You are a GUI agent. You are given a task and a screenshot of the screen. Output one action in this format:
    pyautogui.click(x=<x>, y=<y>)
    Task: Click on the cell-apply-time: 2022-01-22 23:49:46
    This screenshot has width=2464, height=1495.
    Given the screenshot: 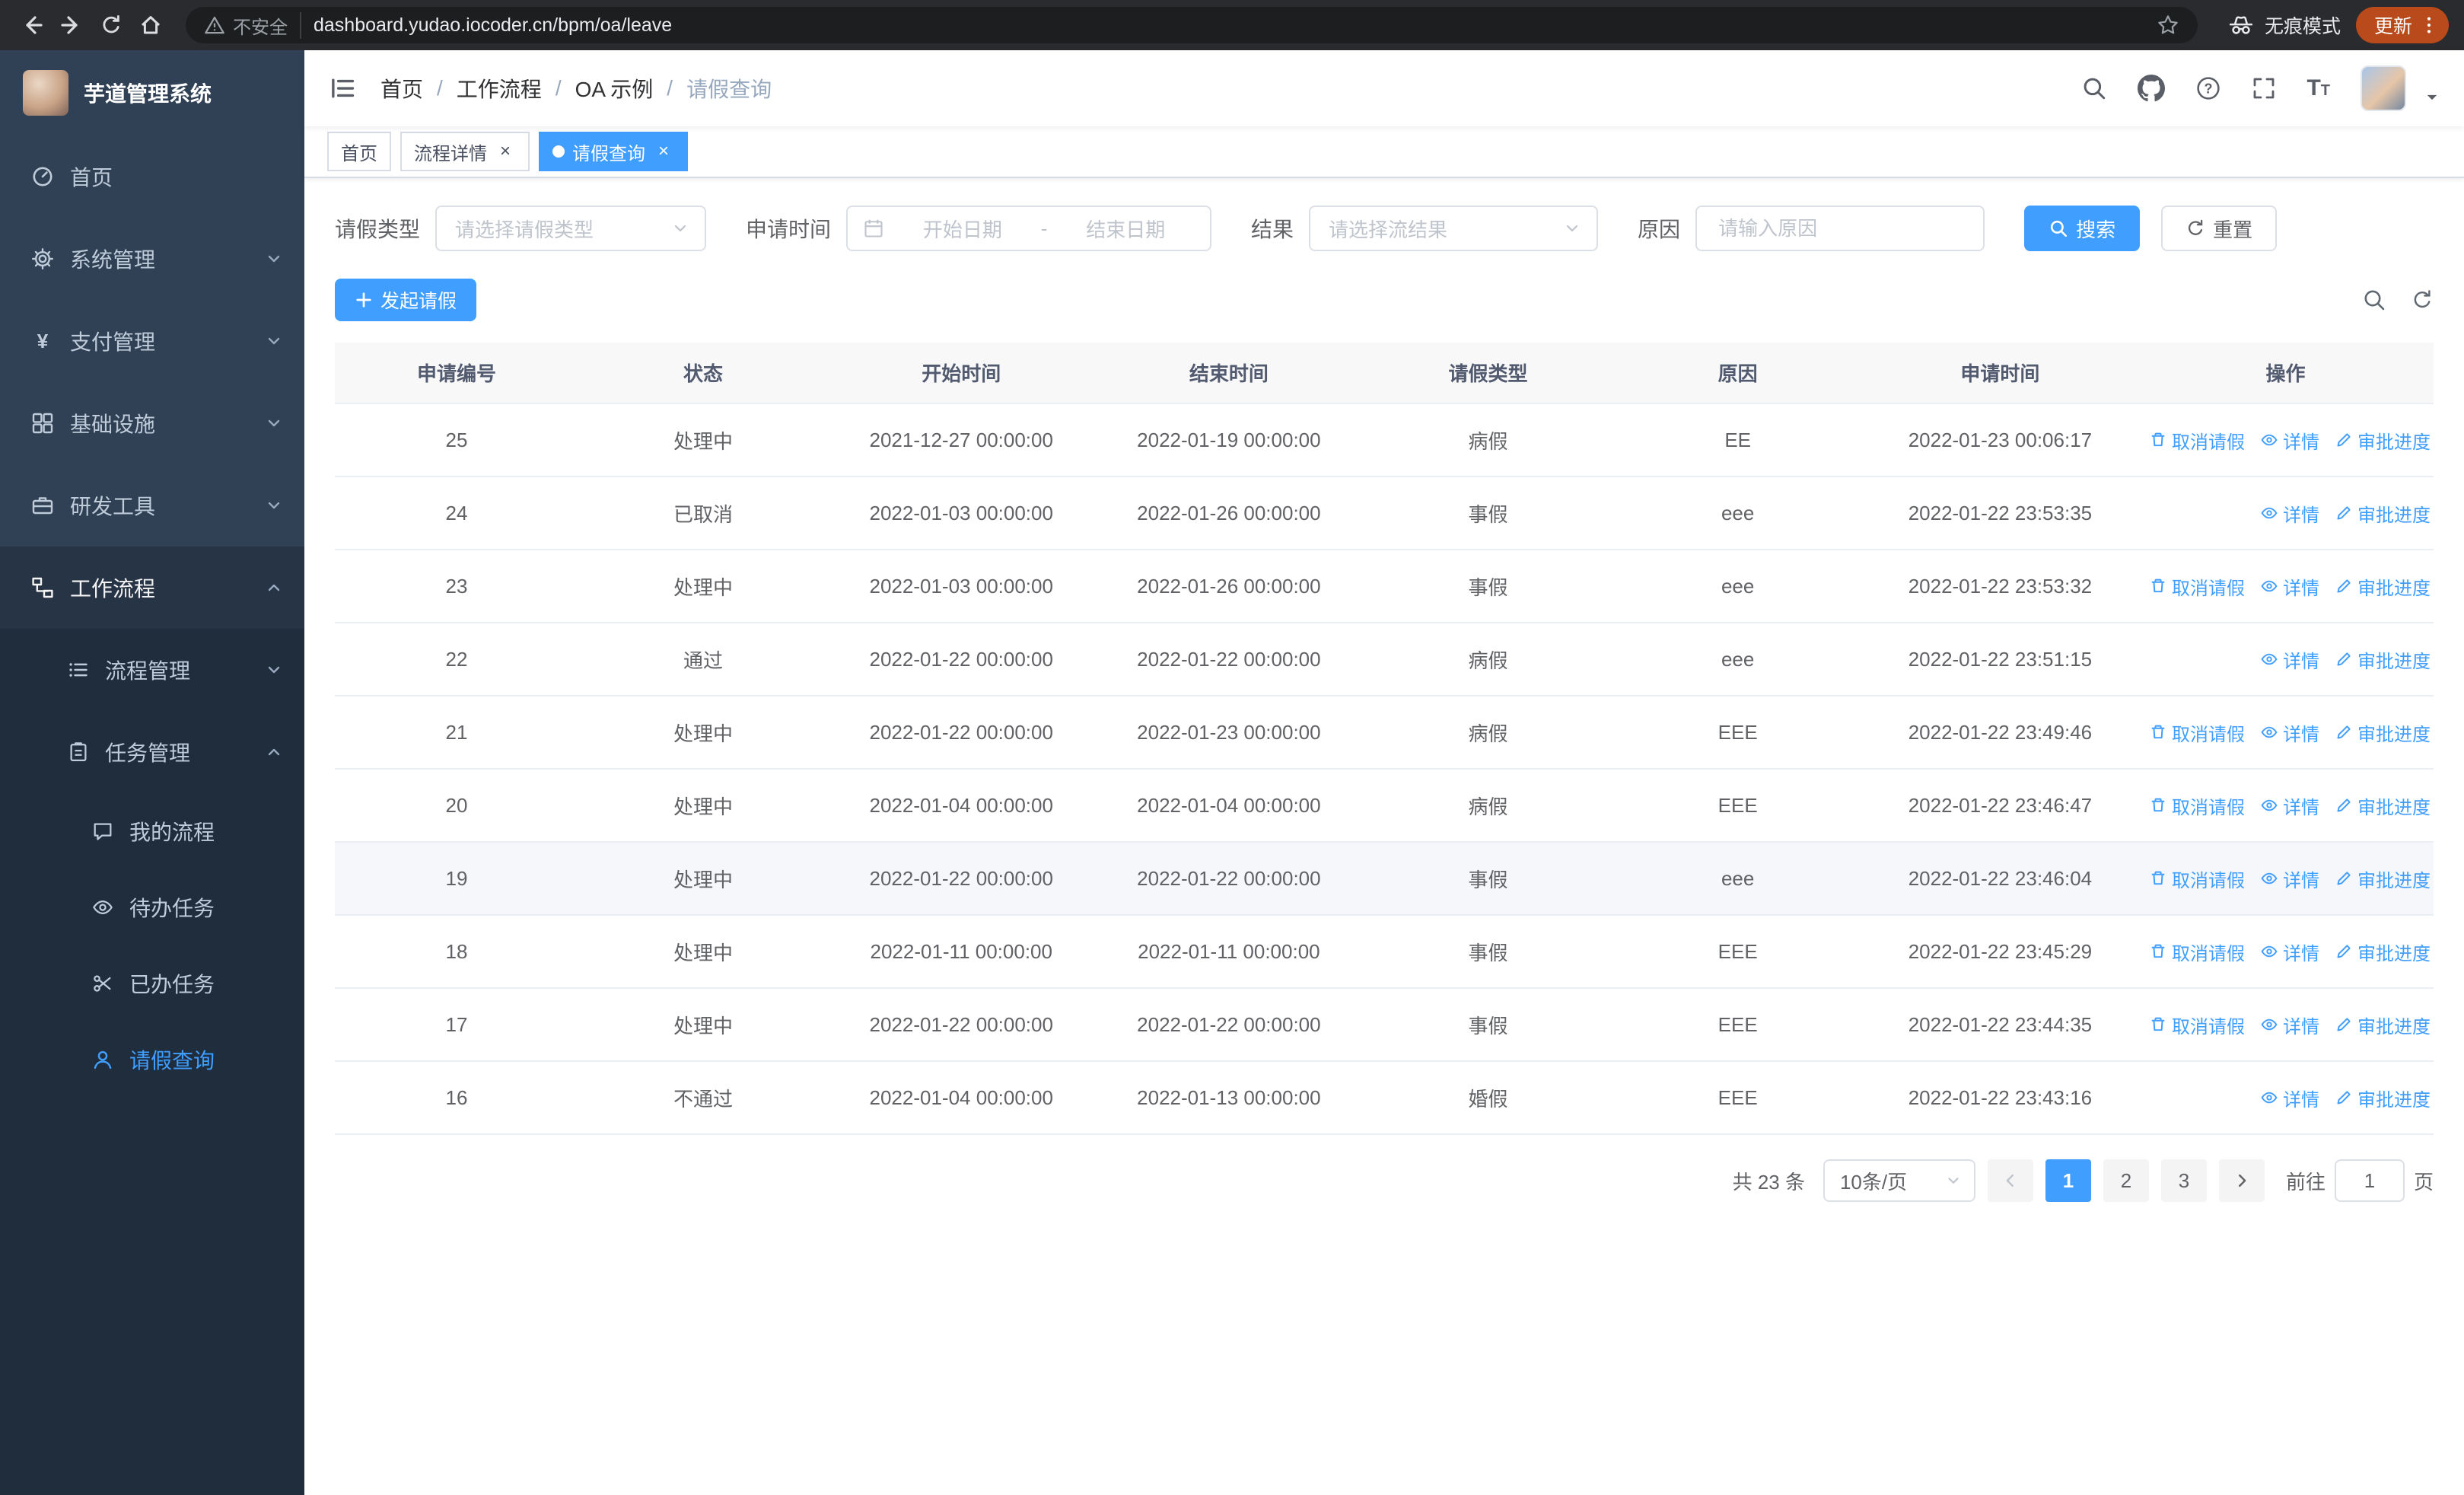 What is the action you would take?
    pyautogui.click(x=2000, y=733)
    